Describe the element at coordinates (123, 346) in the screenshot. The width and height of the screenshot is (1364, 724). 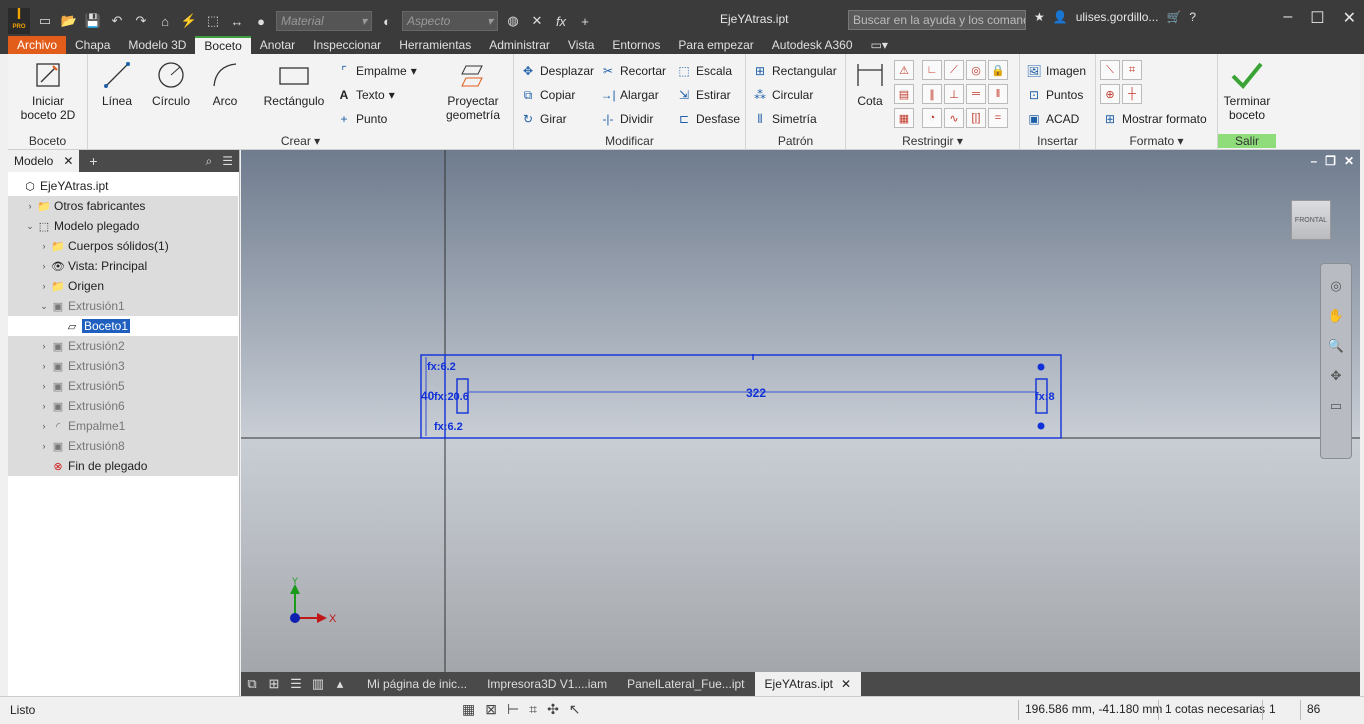
I see `tree-node: › ▣ Extrusión2` at that location.